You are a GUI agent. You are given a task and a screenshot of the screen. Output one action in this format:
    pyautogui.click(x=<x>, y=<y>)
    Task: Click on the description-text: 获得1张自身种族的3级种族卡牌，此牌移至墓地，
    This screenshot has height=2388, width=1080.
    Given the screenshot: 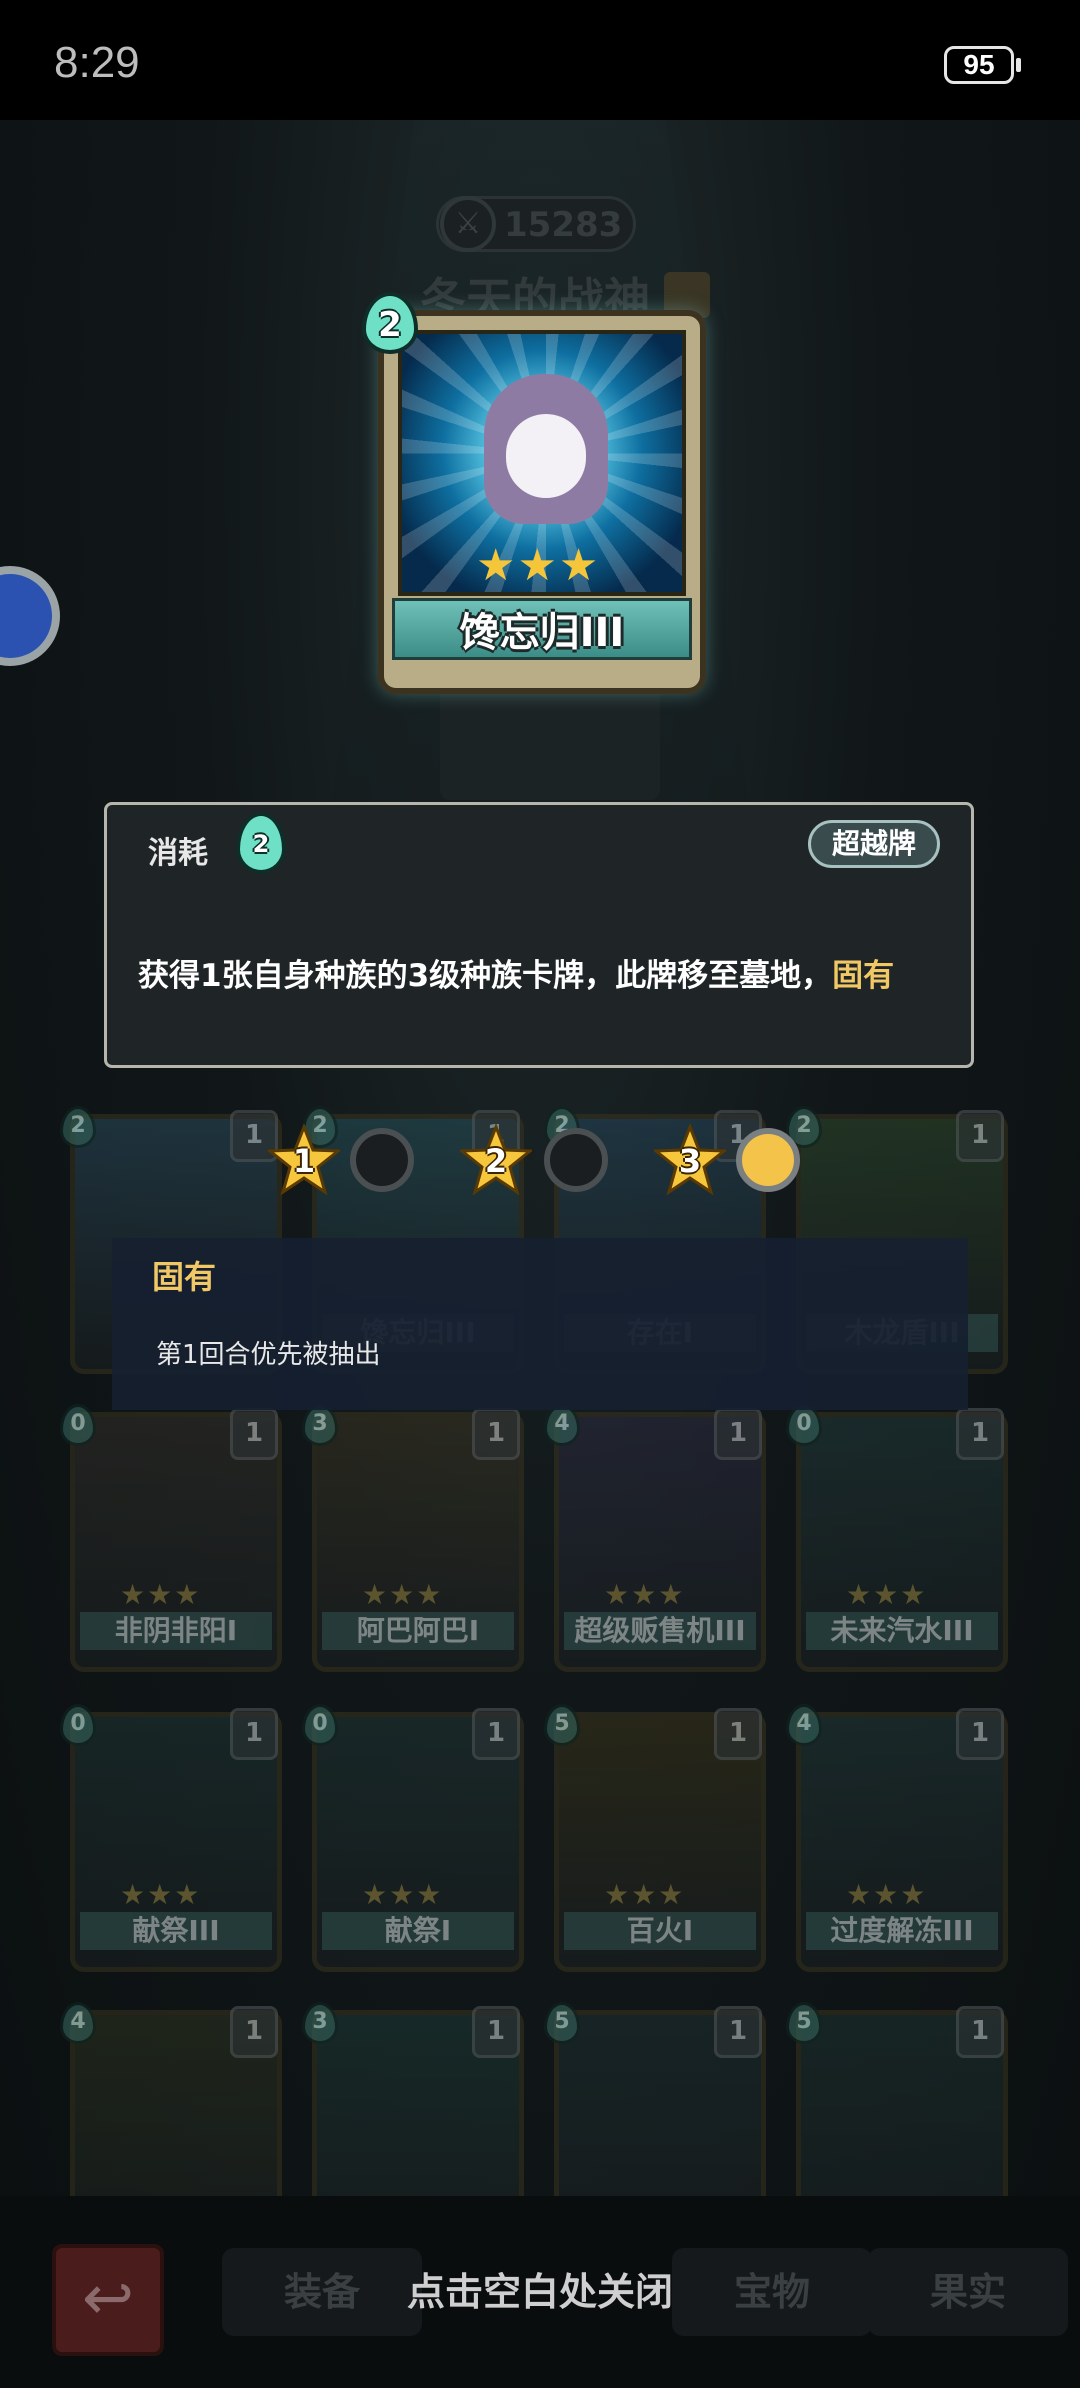 What is the action you would take?
    pyautogui.click(x=485, y=976)
    